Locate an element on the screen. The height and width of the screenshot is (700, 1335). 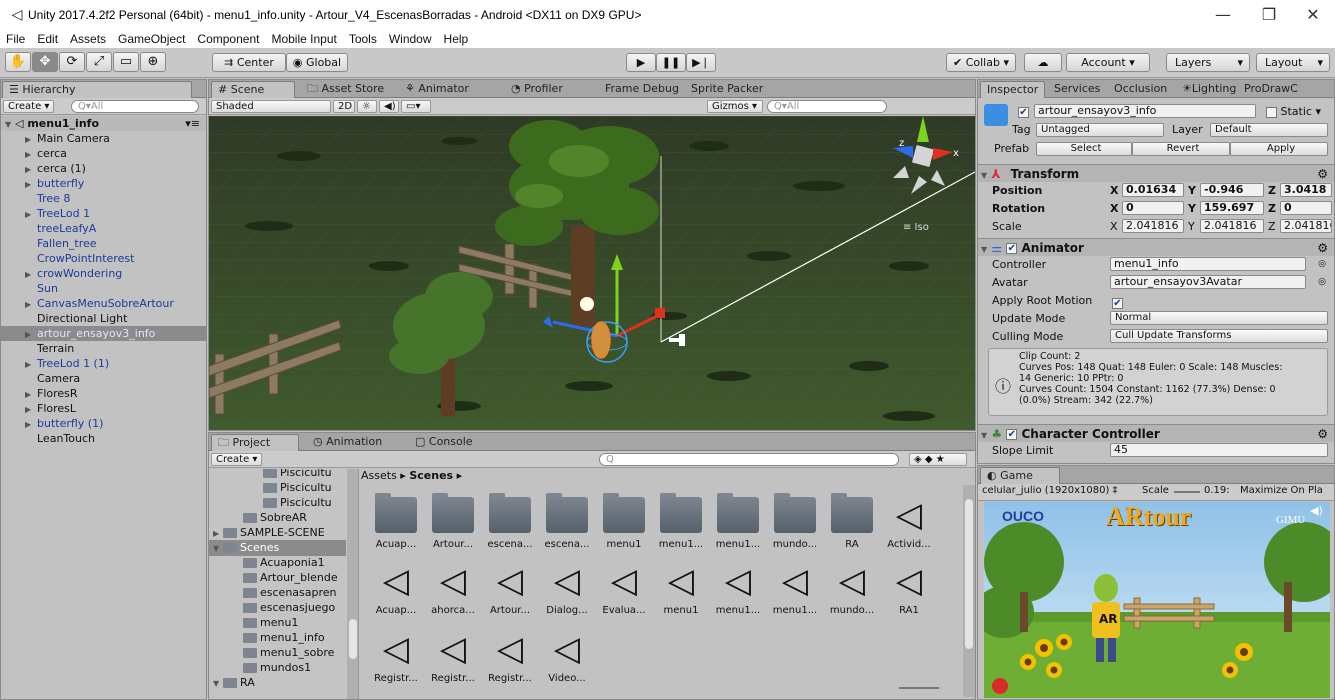
hierarchy-item: ▶ cerca (1) is located at coordinates (103, 168).